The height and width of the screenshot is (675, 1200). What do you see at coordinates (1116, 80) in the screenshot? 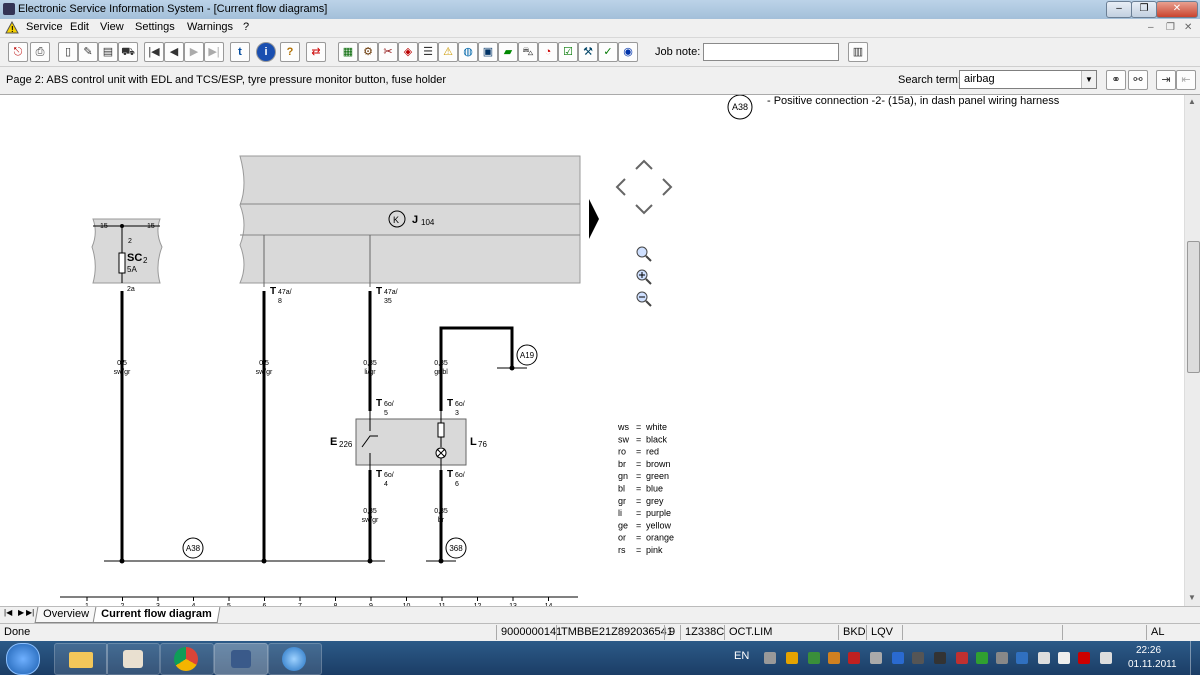
I see `binoculars-icon: ⚭` at bounding box center [1116, 80].